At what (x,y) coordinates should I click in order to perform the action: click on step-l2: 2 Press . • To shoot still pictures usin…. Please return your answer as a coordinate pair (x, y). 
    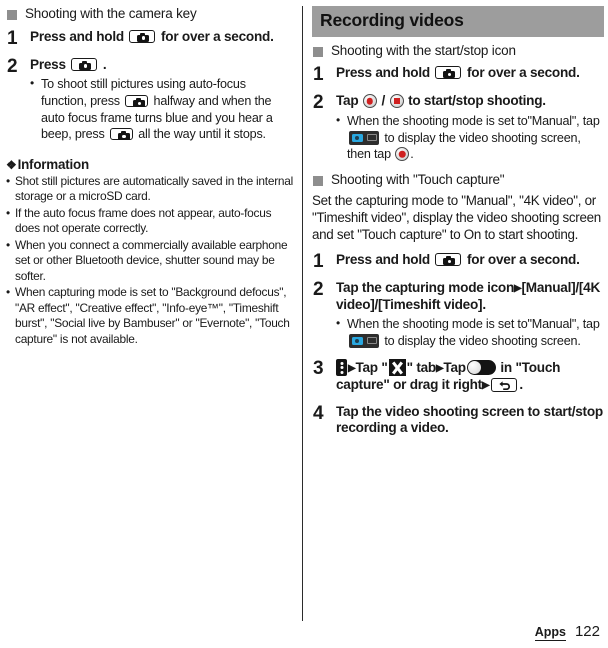
    Looking at the image, I should click on (150, 99).